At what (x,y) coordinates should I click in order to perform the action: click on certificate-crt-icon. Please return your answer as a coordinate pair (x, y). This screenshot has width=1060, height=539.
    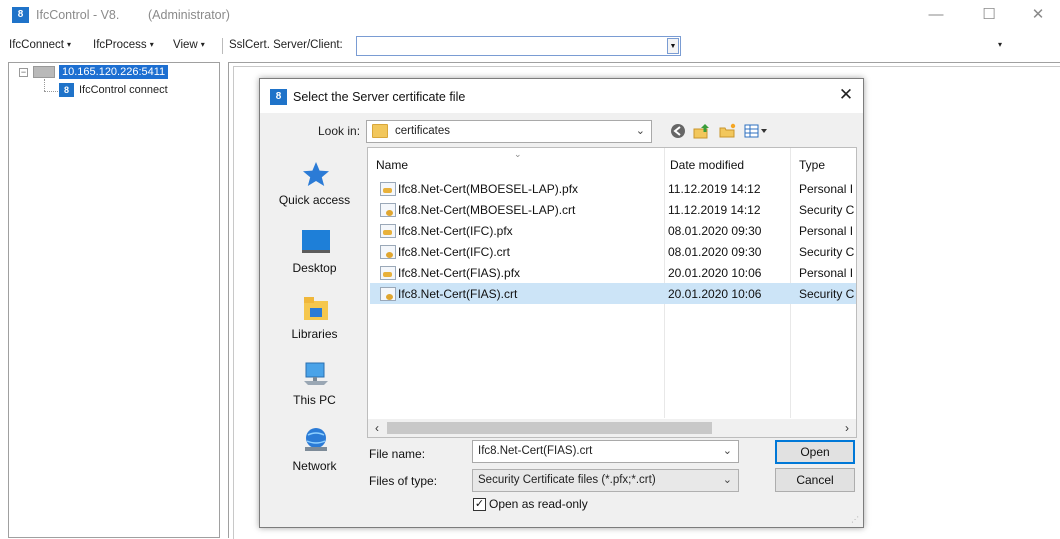
    Looking at the image, I should click on (388, 294).